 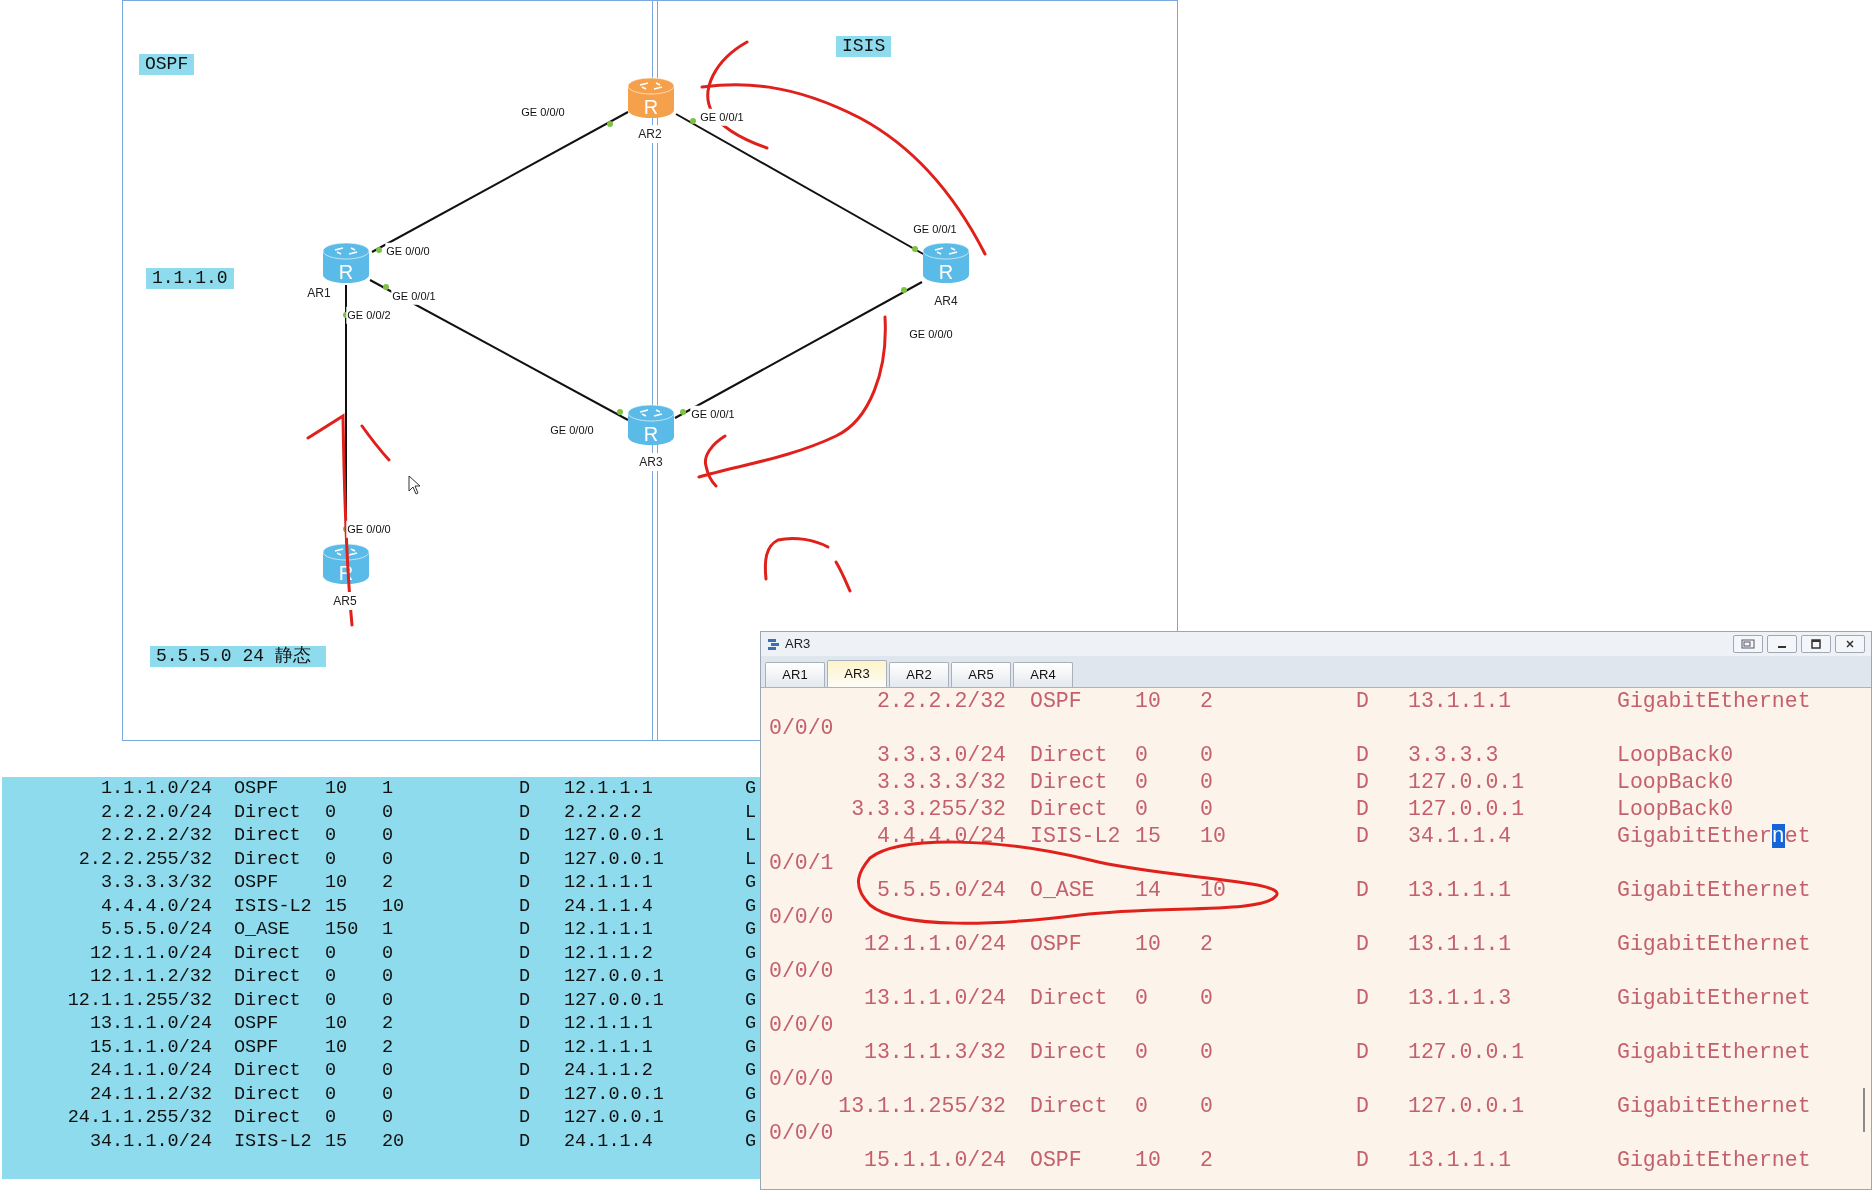 I want to click on area-label: 5.5.5.0 24 静态, so click(x=238, y=656).